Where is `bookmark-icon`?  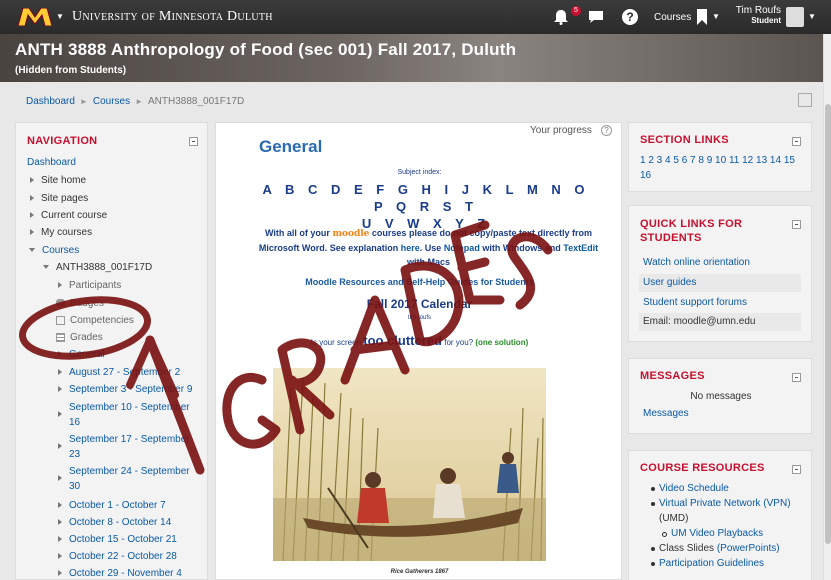
bookmark-icon is located at coordinates (702, 17).